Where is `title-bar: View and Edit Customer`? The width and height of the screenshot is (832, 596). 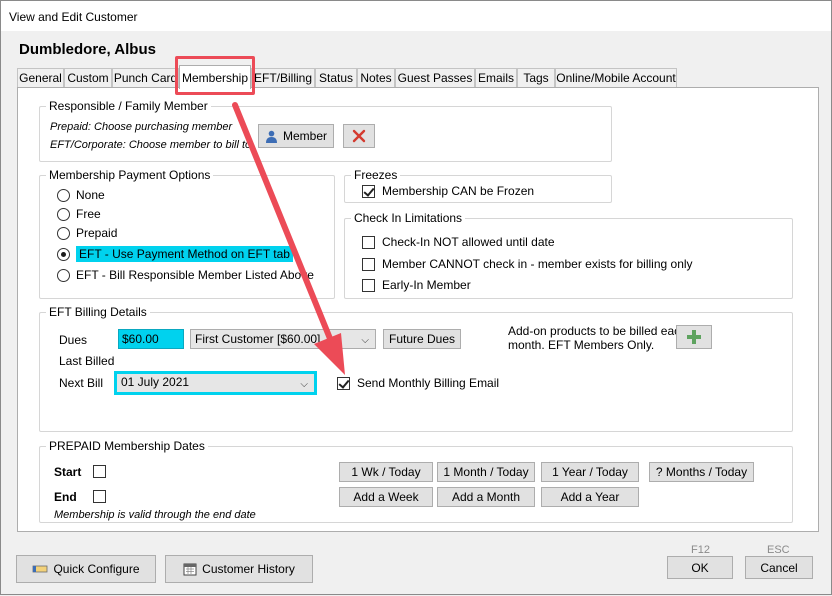 title-bar: View and Edit Customer is located at coordinates (416, 16).